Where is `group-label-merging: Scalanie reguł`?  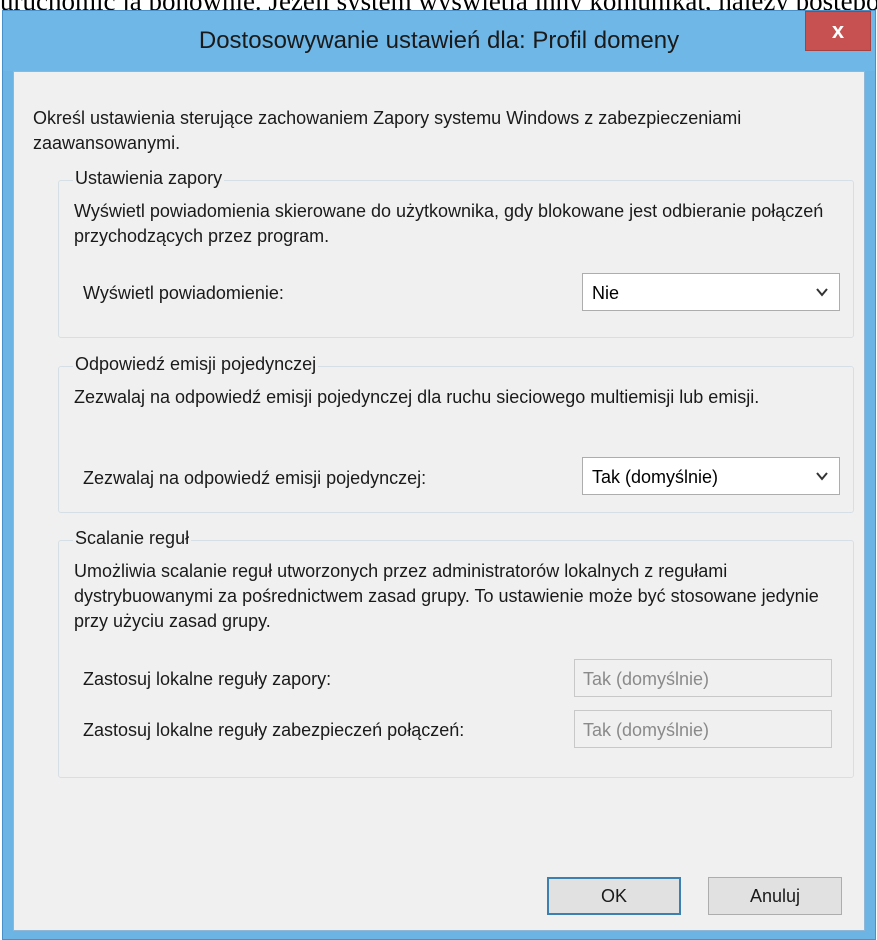 group-label-merging: Scalanie reguł is located at coordinates (132, 538).